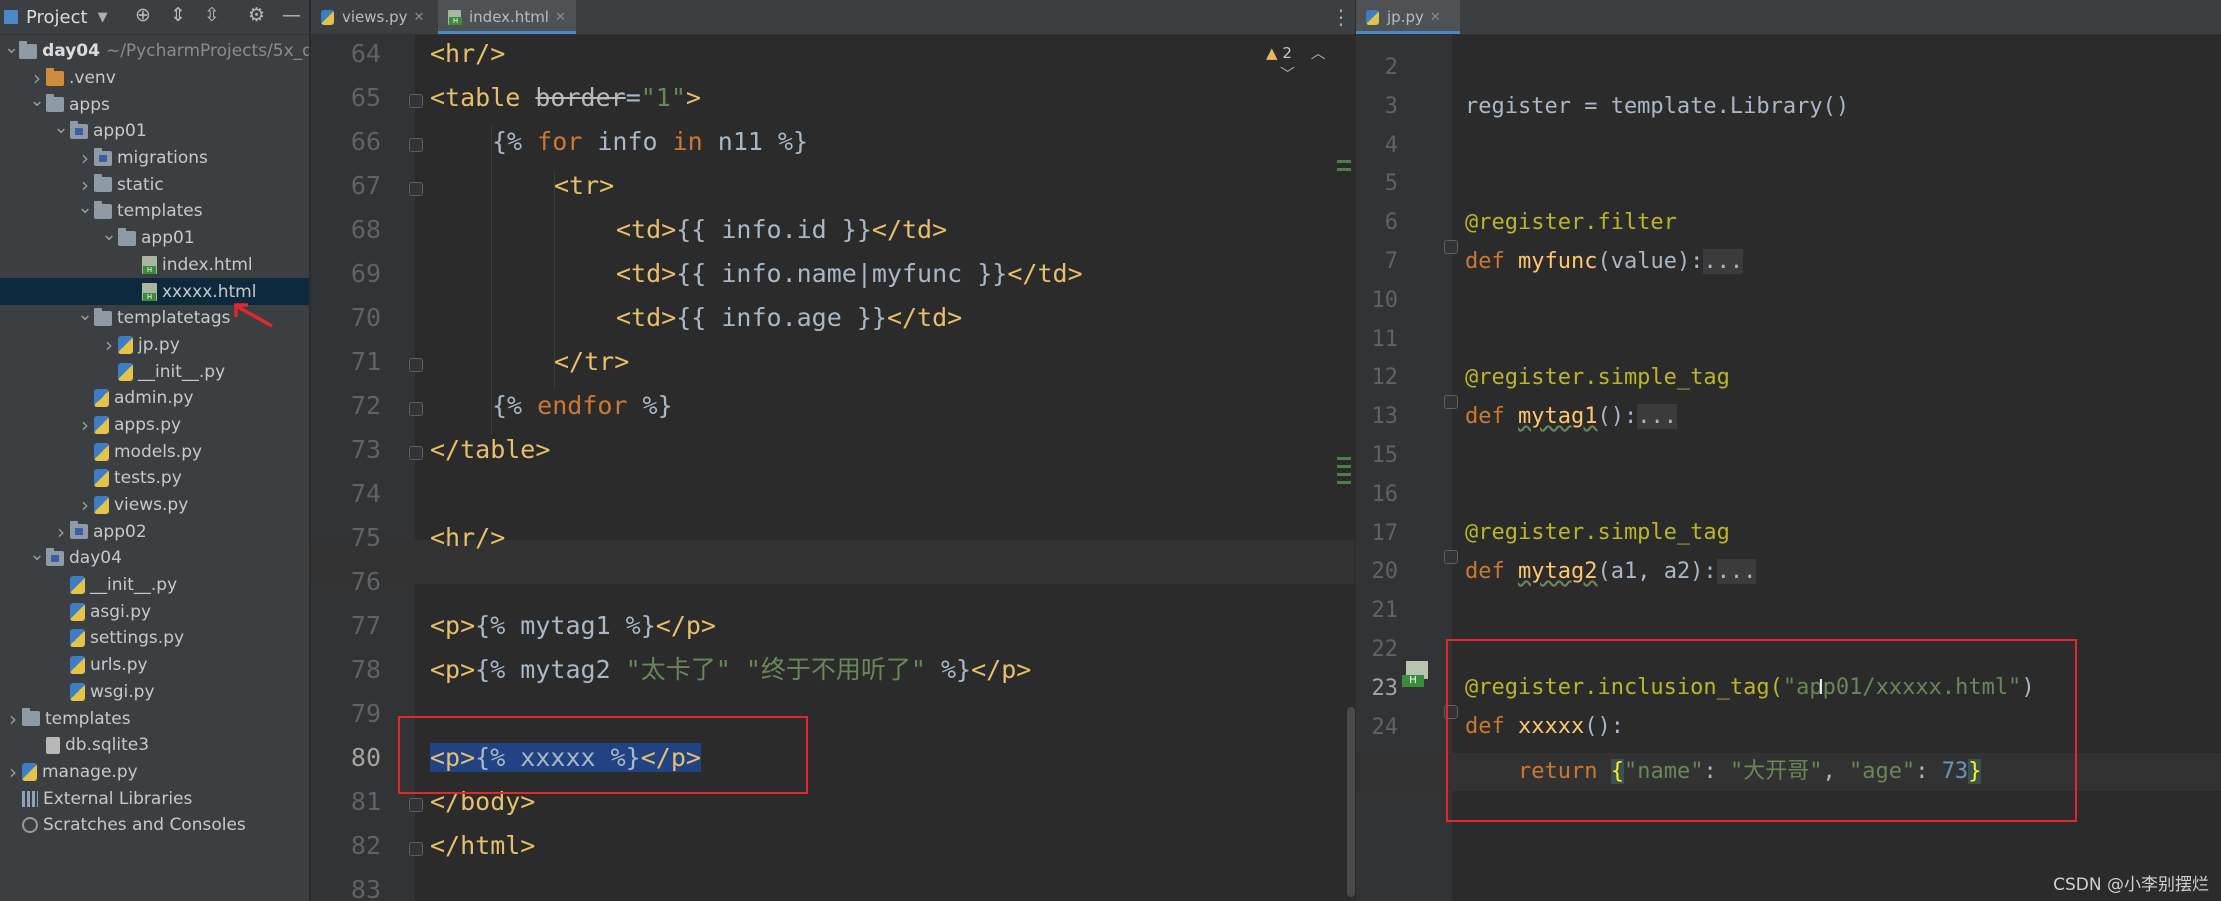 This screenshot has height=901, width=2221. What do you see at coordinates (365, 229) in the screenshot?
I see `line-number: 68` at bounding box center [365, 229].